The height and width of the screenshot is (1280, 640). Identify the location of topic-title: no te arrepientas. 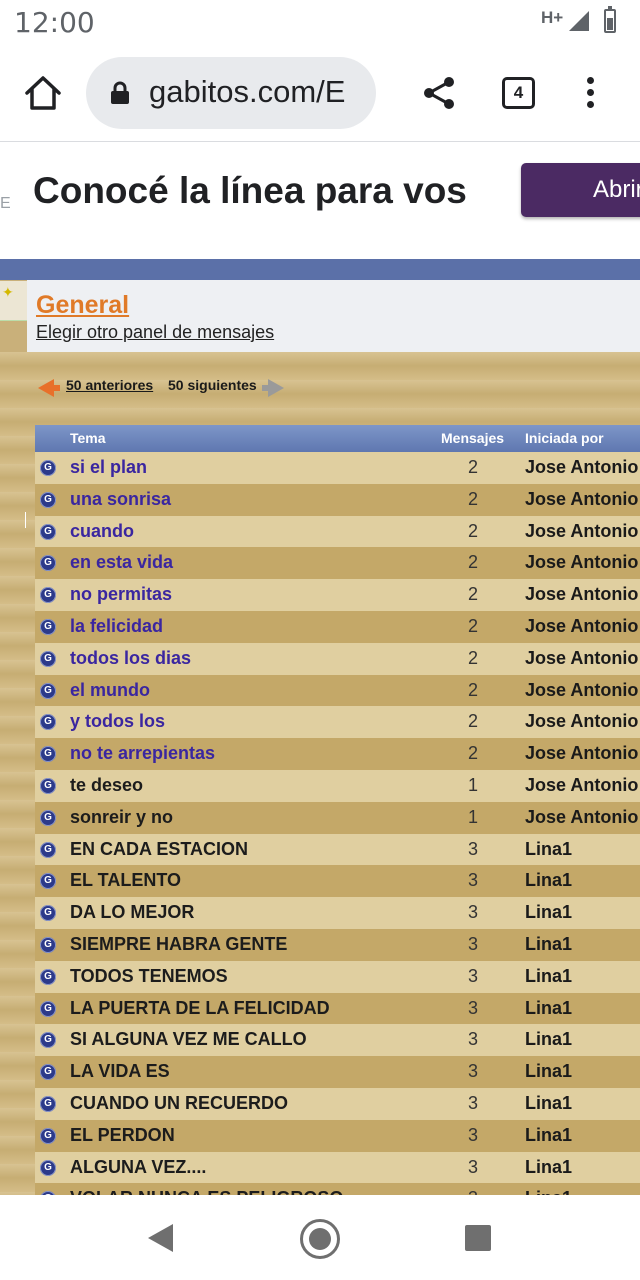
(142, 753).